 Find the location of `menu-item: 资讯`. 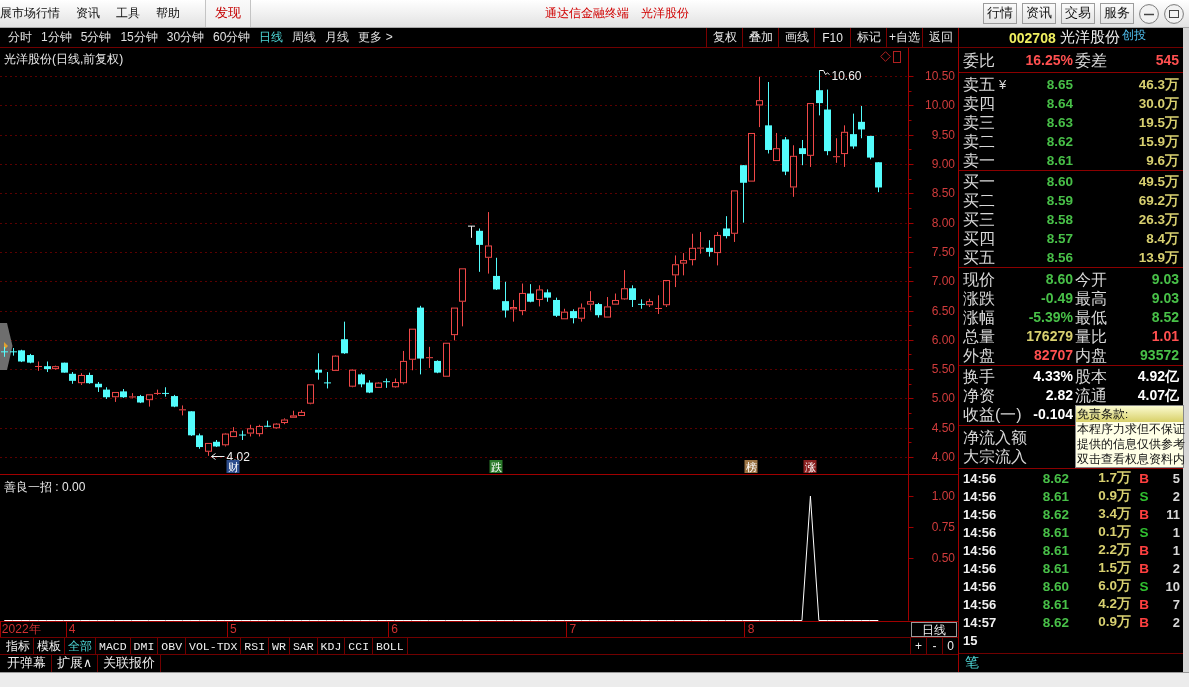

menu-item: 资讯 is located at coordinates (88, 13).